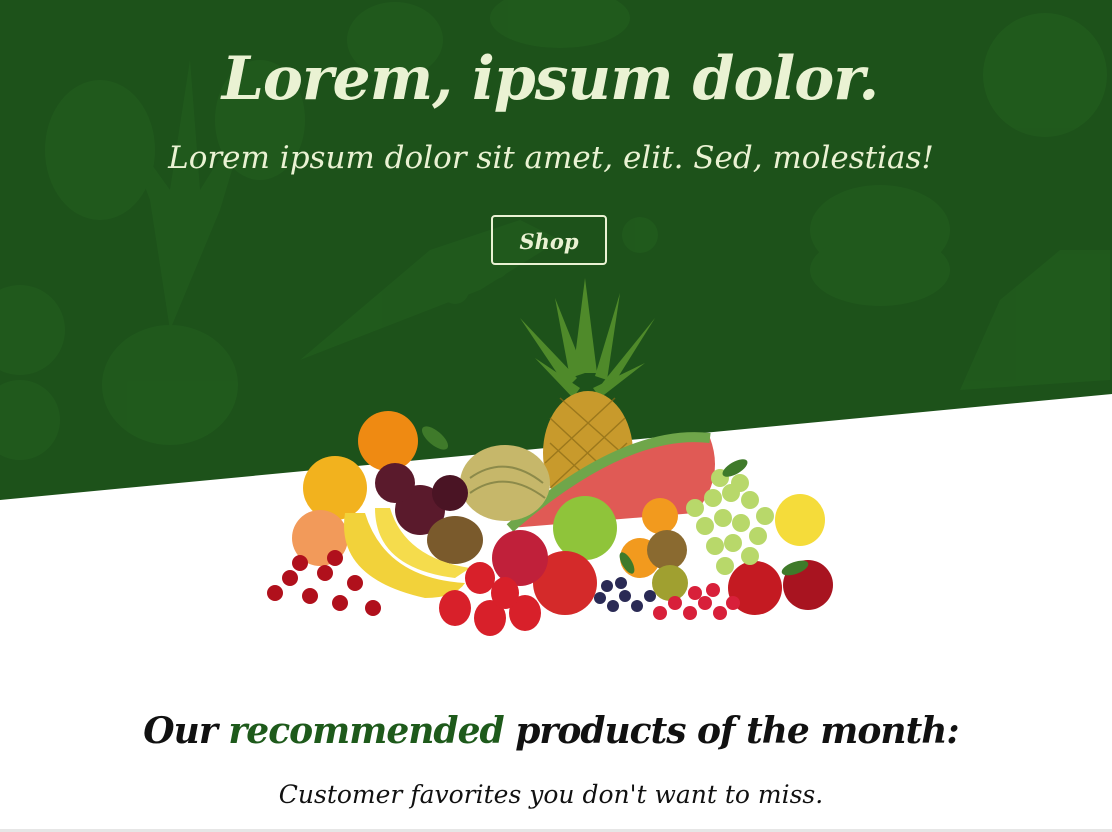 The height and width of the screenshot is (832, 1112). I want to click on recommended-heading: Our recommended products of the month:, so click(551, 731).